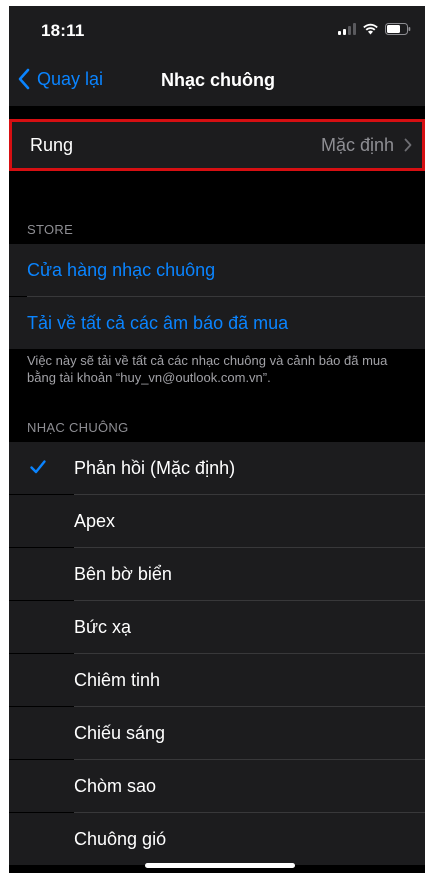 The width and height of the screenshot is (425, 873). Describe the element at coordinates (217, 733) in the screenshot. I see `ringtone-item: Chiếu sáng` at that location.